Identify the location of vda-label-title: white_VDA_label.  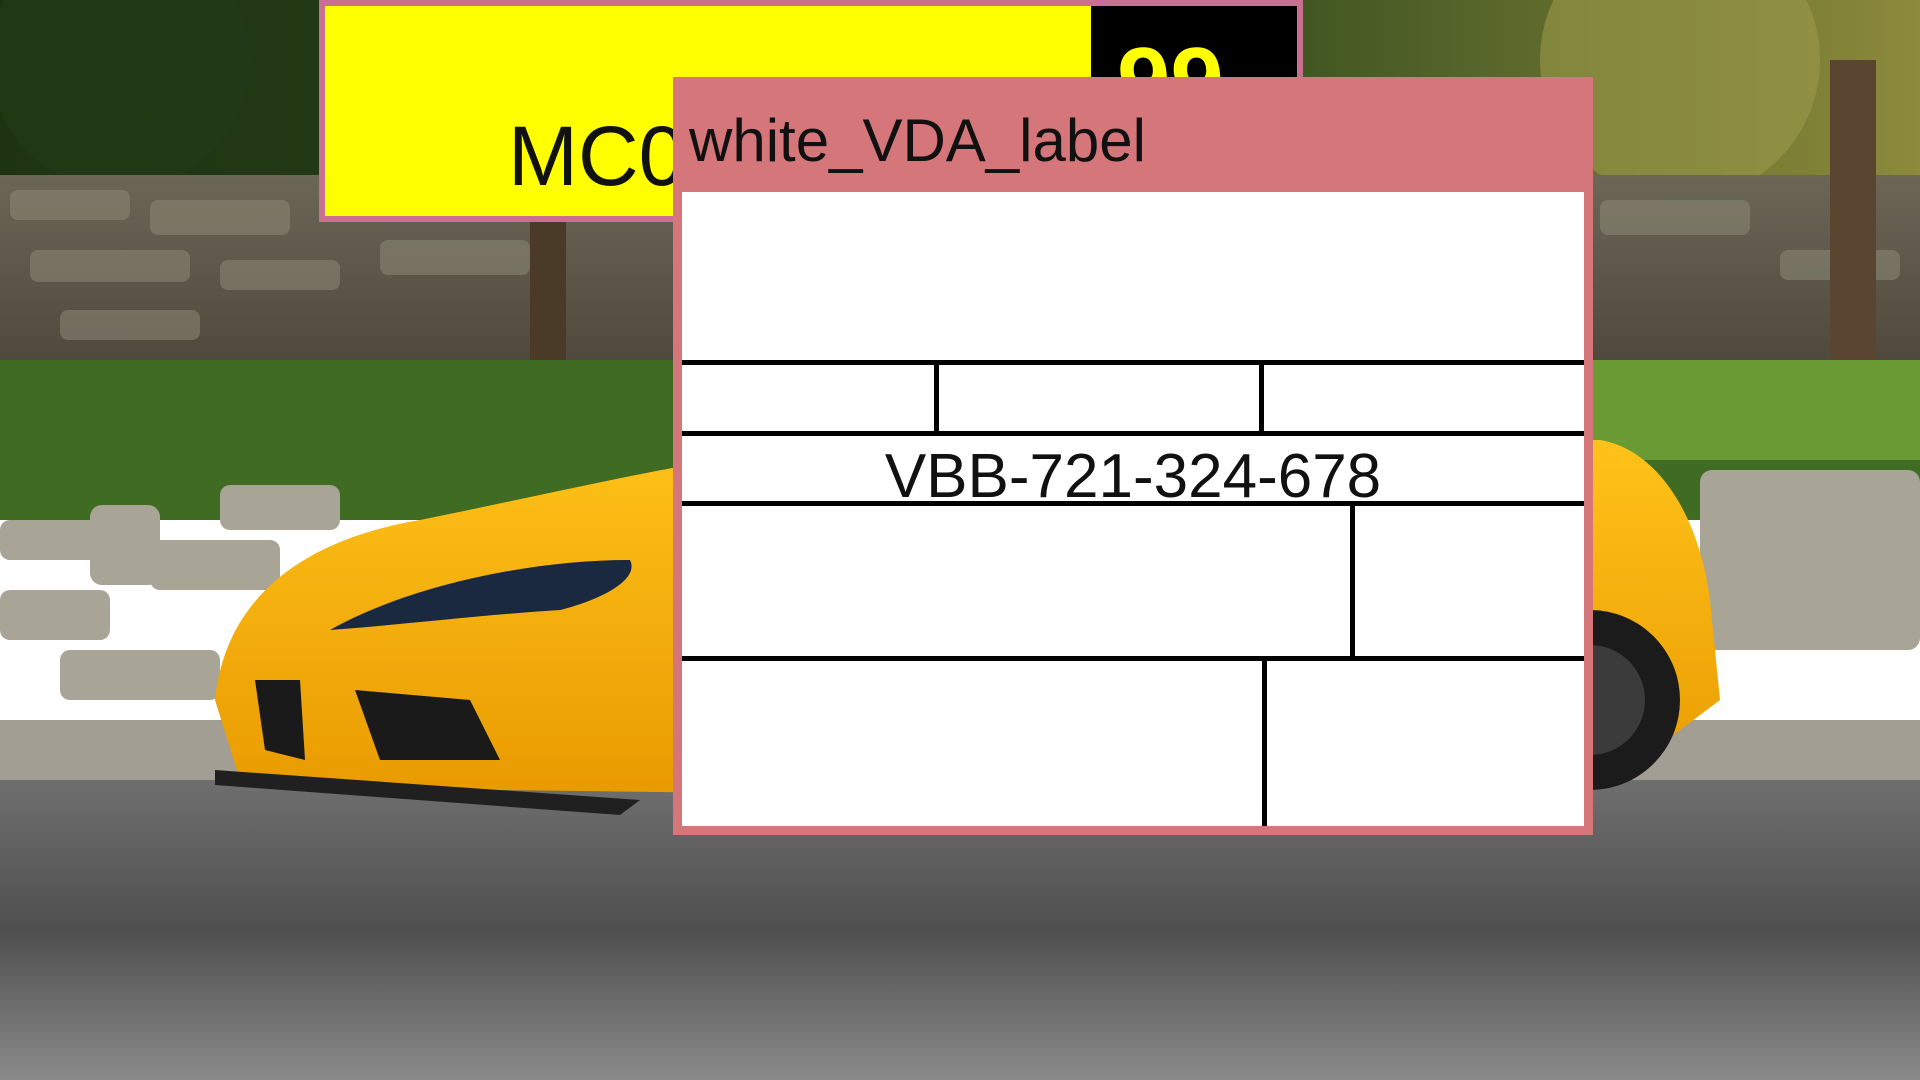
(917, 140).